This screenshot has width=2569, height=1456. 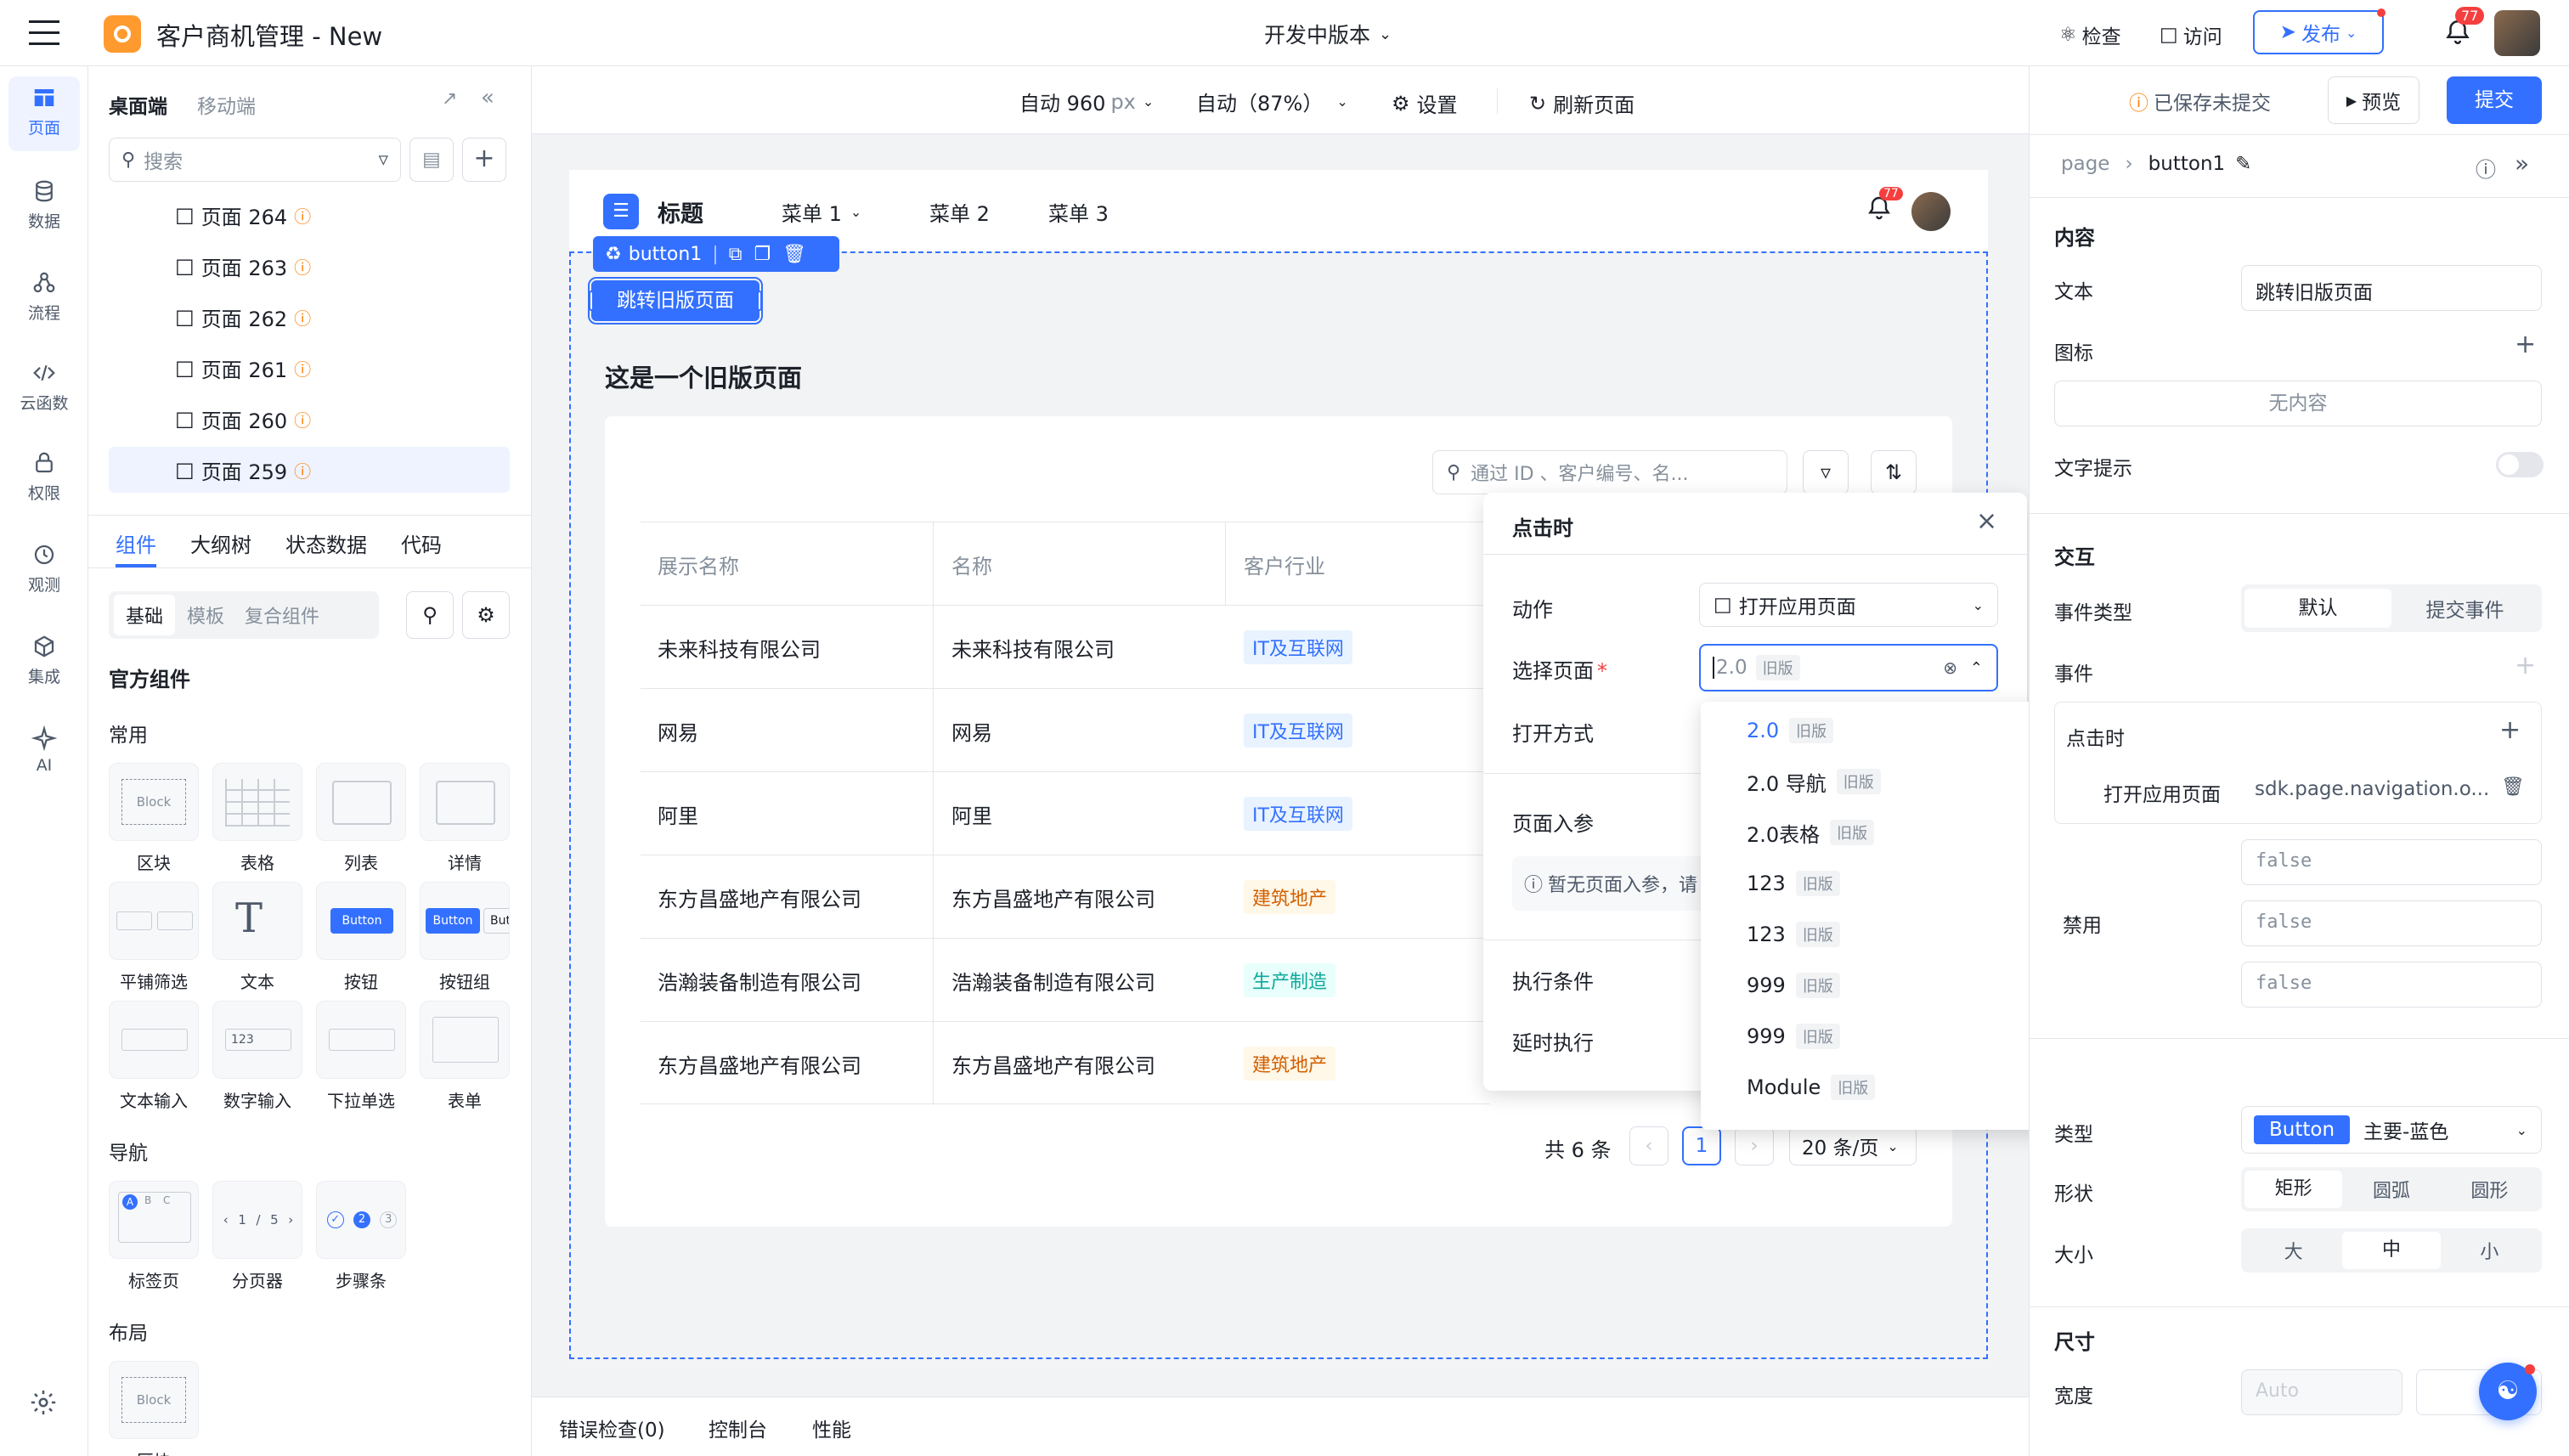 What do you see at coordinates (432, 160) in the screenshot?
I see `template-button: ▤` at bounding box center [432, 160].